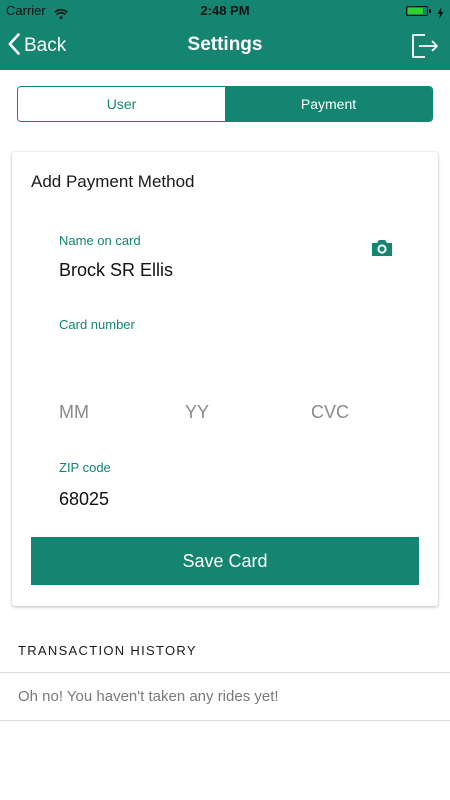 The width and height of the screenshot is (450, 800). I want to click on logout-button, so click(425, 46).